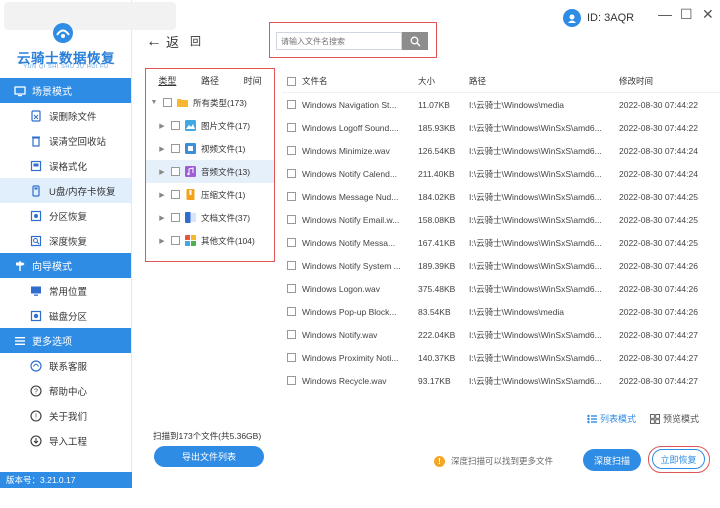 The image size is (720, 508). I want to click on tree-row-documents: ▶ 文档文件(37), so click(210, 217).